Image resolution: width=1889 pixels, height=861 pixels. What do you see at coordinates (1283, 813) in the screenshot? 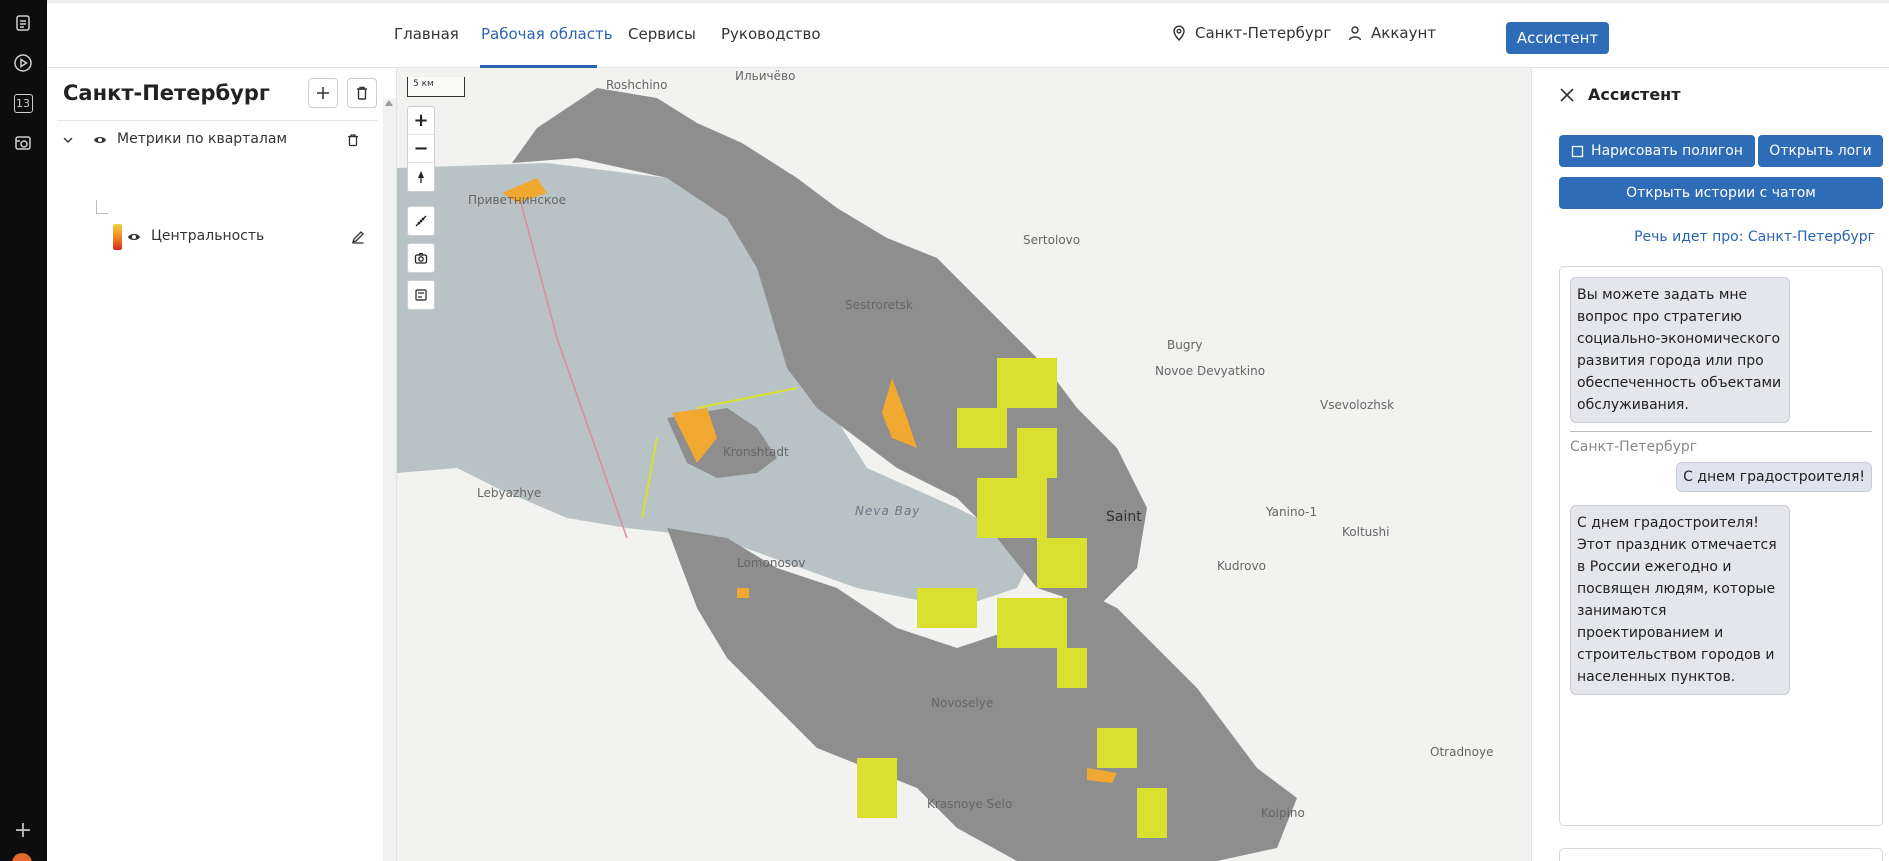
I see `place-label: Kolpino` at bounding box center [1283, 813].